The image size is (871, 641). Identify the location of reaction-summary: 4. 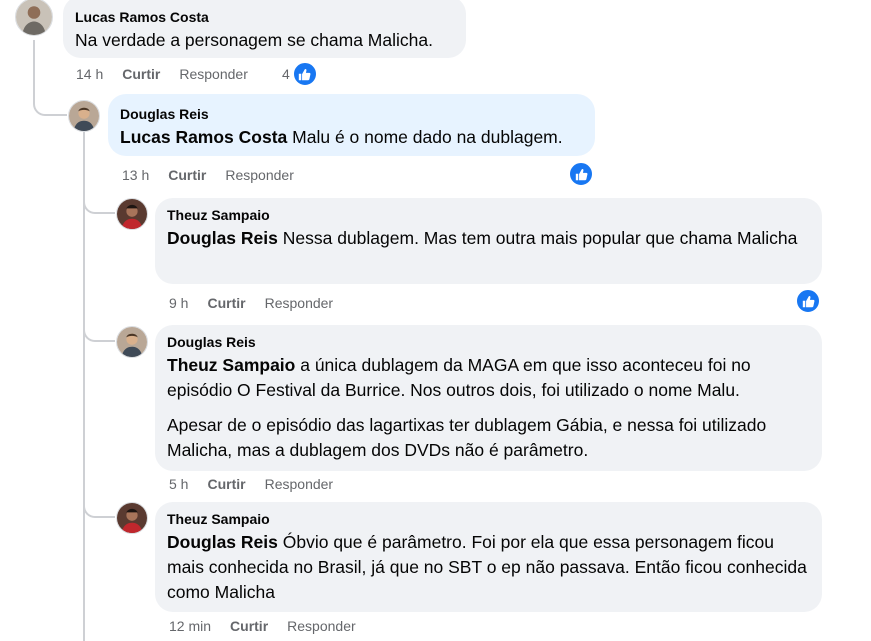
(300, 74).